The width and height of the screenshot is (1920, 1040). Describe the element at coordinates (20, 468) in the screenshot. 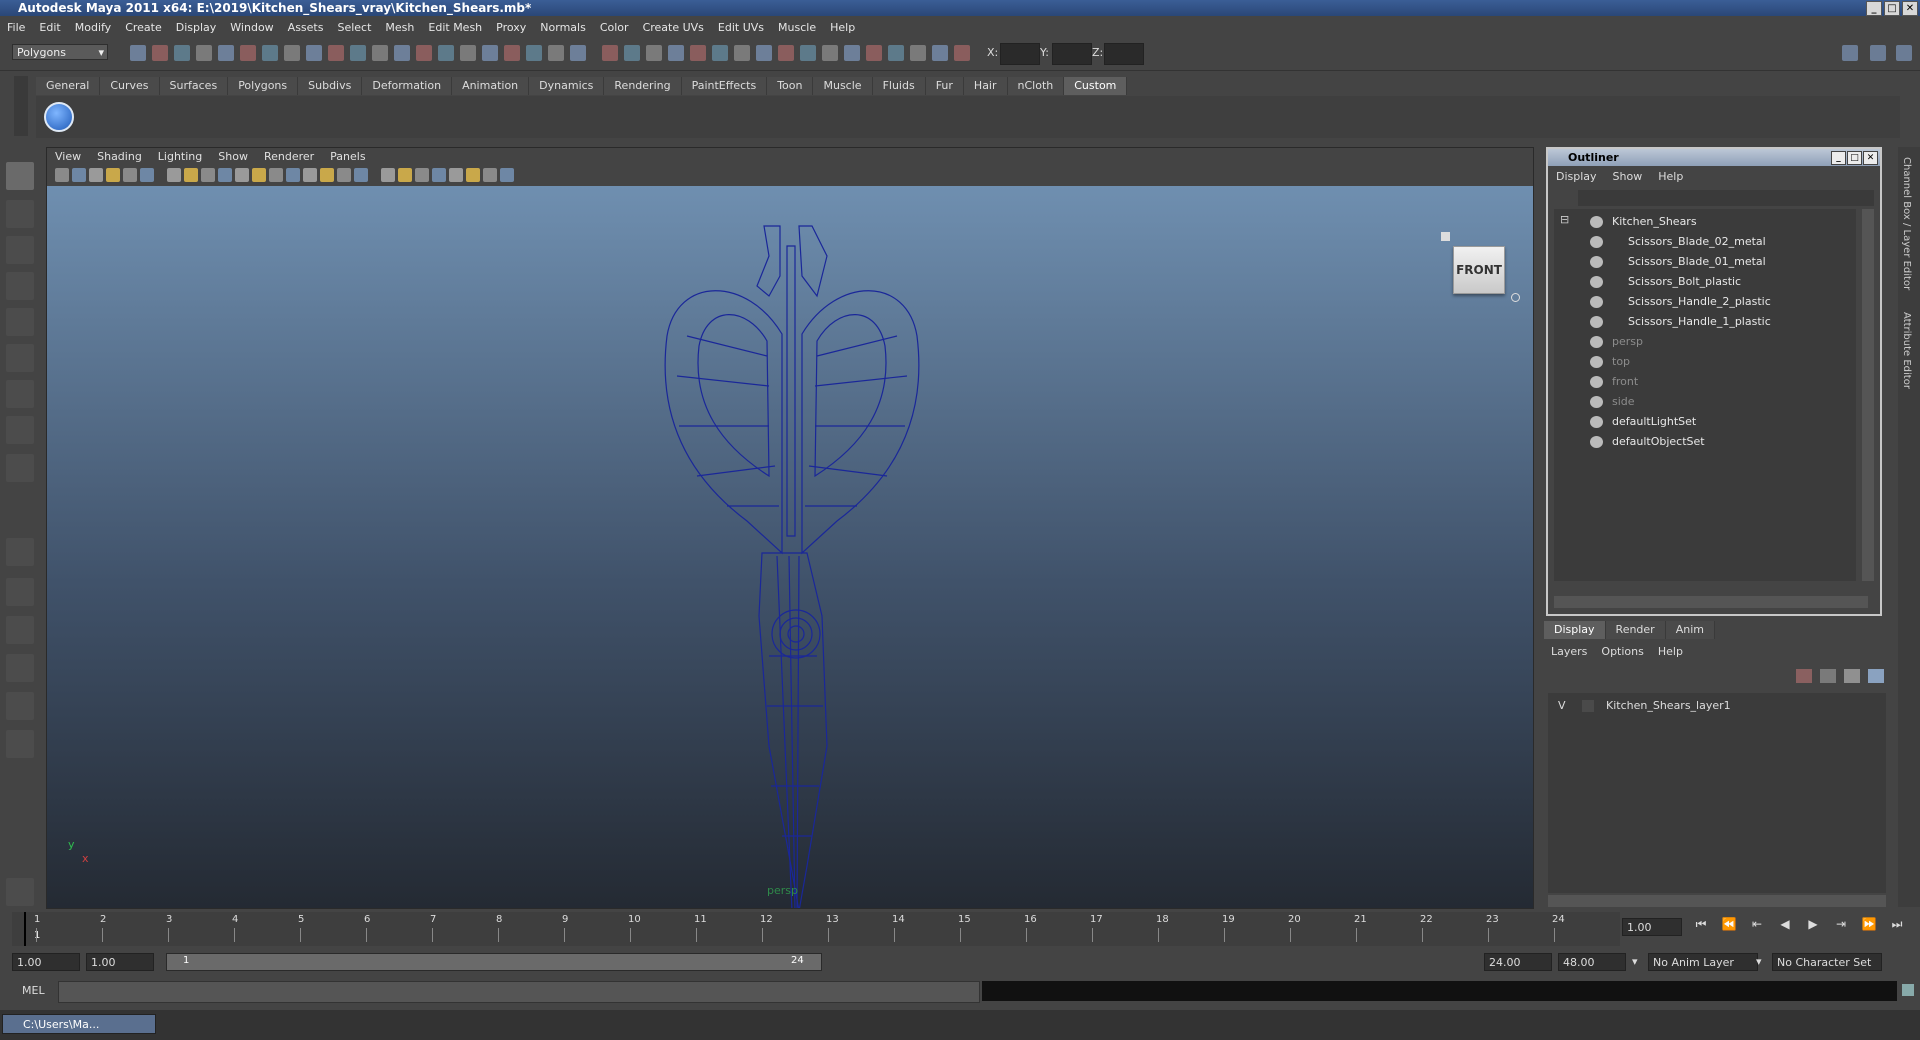

I see `last-tool-icon` at that location.